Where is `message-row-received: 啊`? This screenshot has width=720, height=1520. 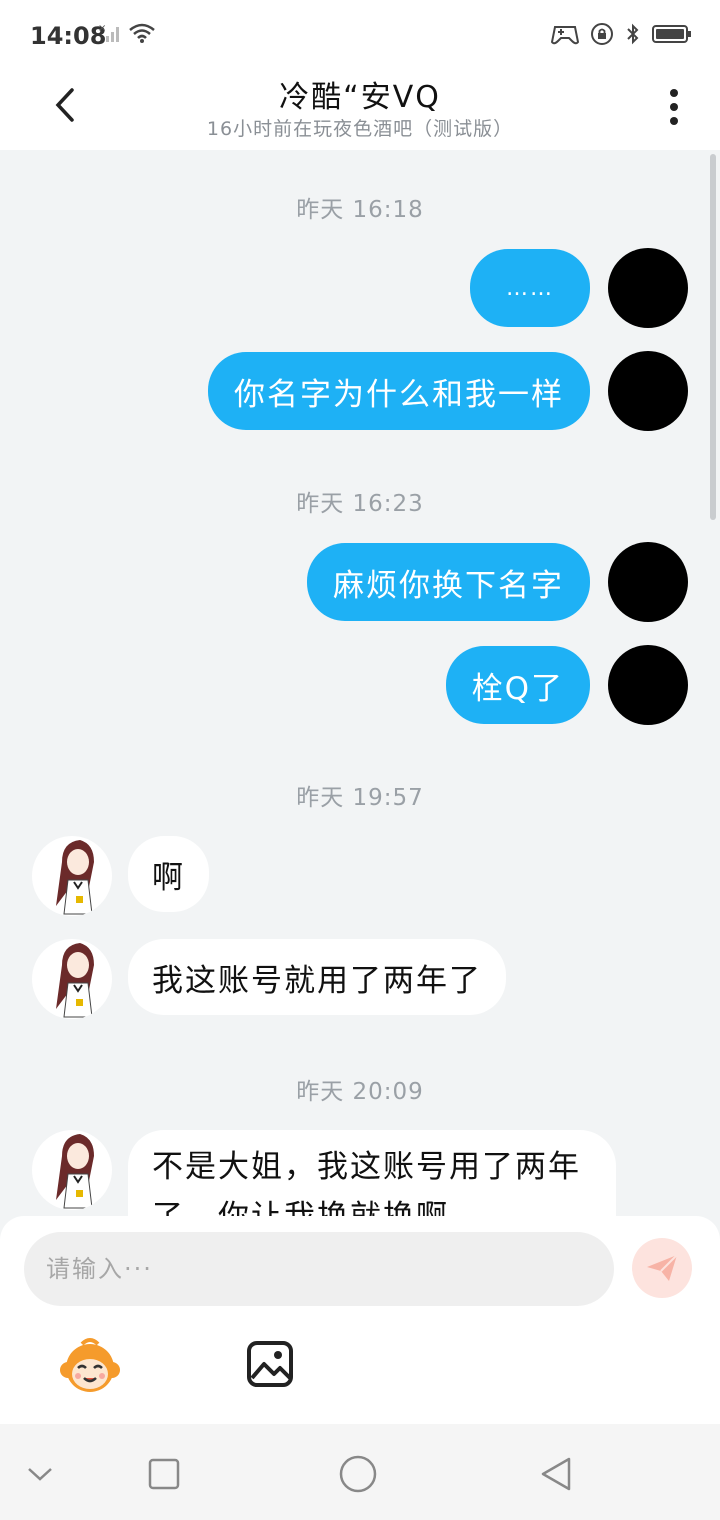 message-row-received: 啊 is located at coordinates (120, 876).